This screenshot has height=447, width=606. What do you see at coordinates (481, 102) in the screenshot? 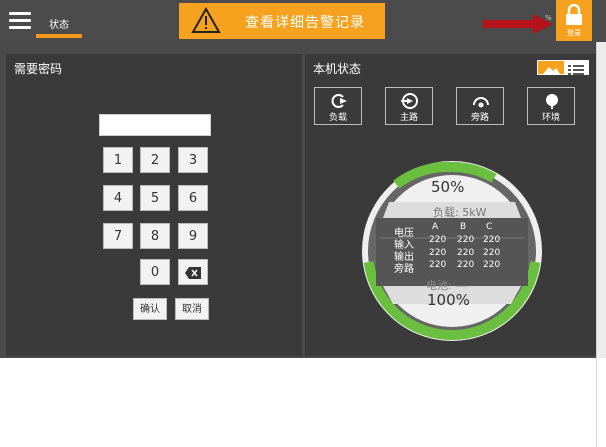
I see `bypass-icon` at bounding box center [481, 102].